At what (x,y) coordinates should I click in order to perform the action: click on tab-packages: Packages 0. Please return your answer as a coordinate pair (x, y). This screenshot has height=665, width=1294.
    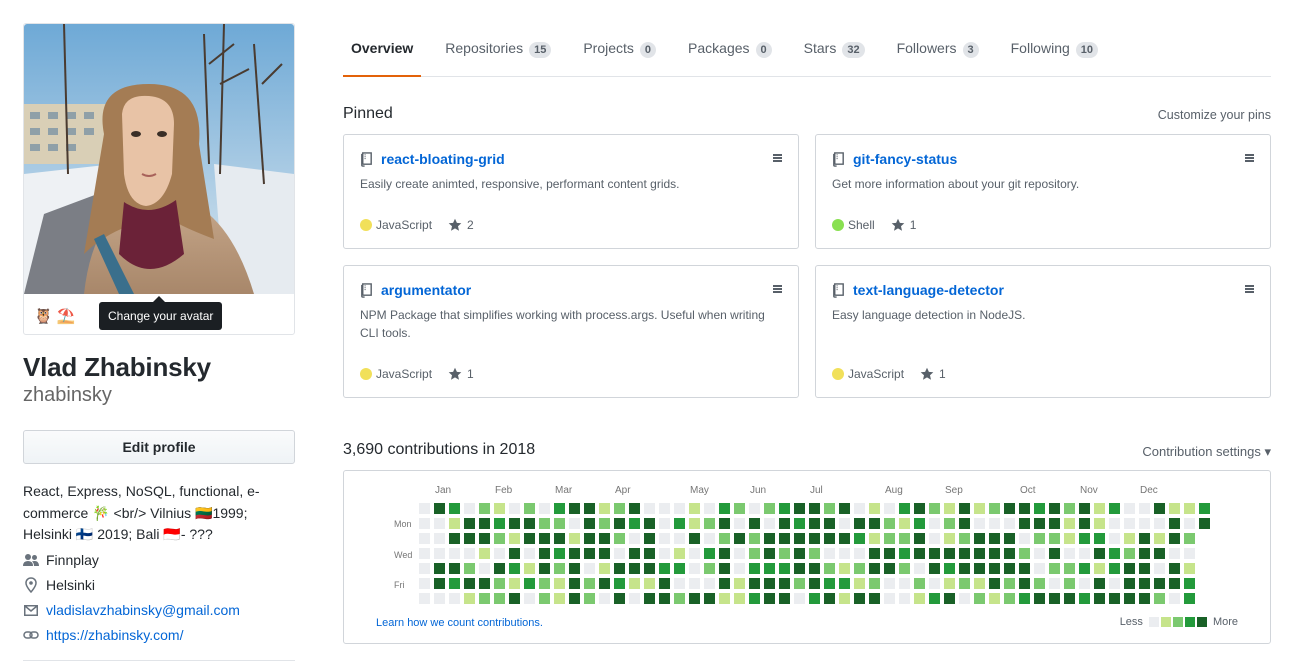
    Looking at the image, I should click on (730, 52).